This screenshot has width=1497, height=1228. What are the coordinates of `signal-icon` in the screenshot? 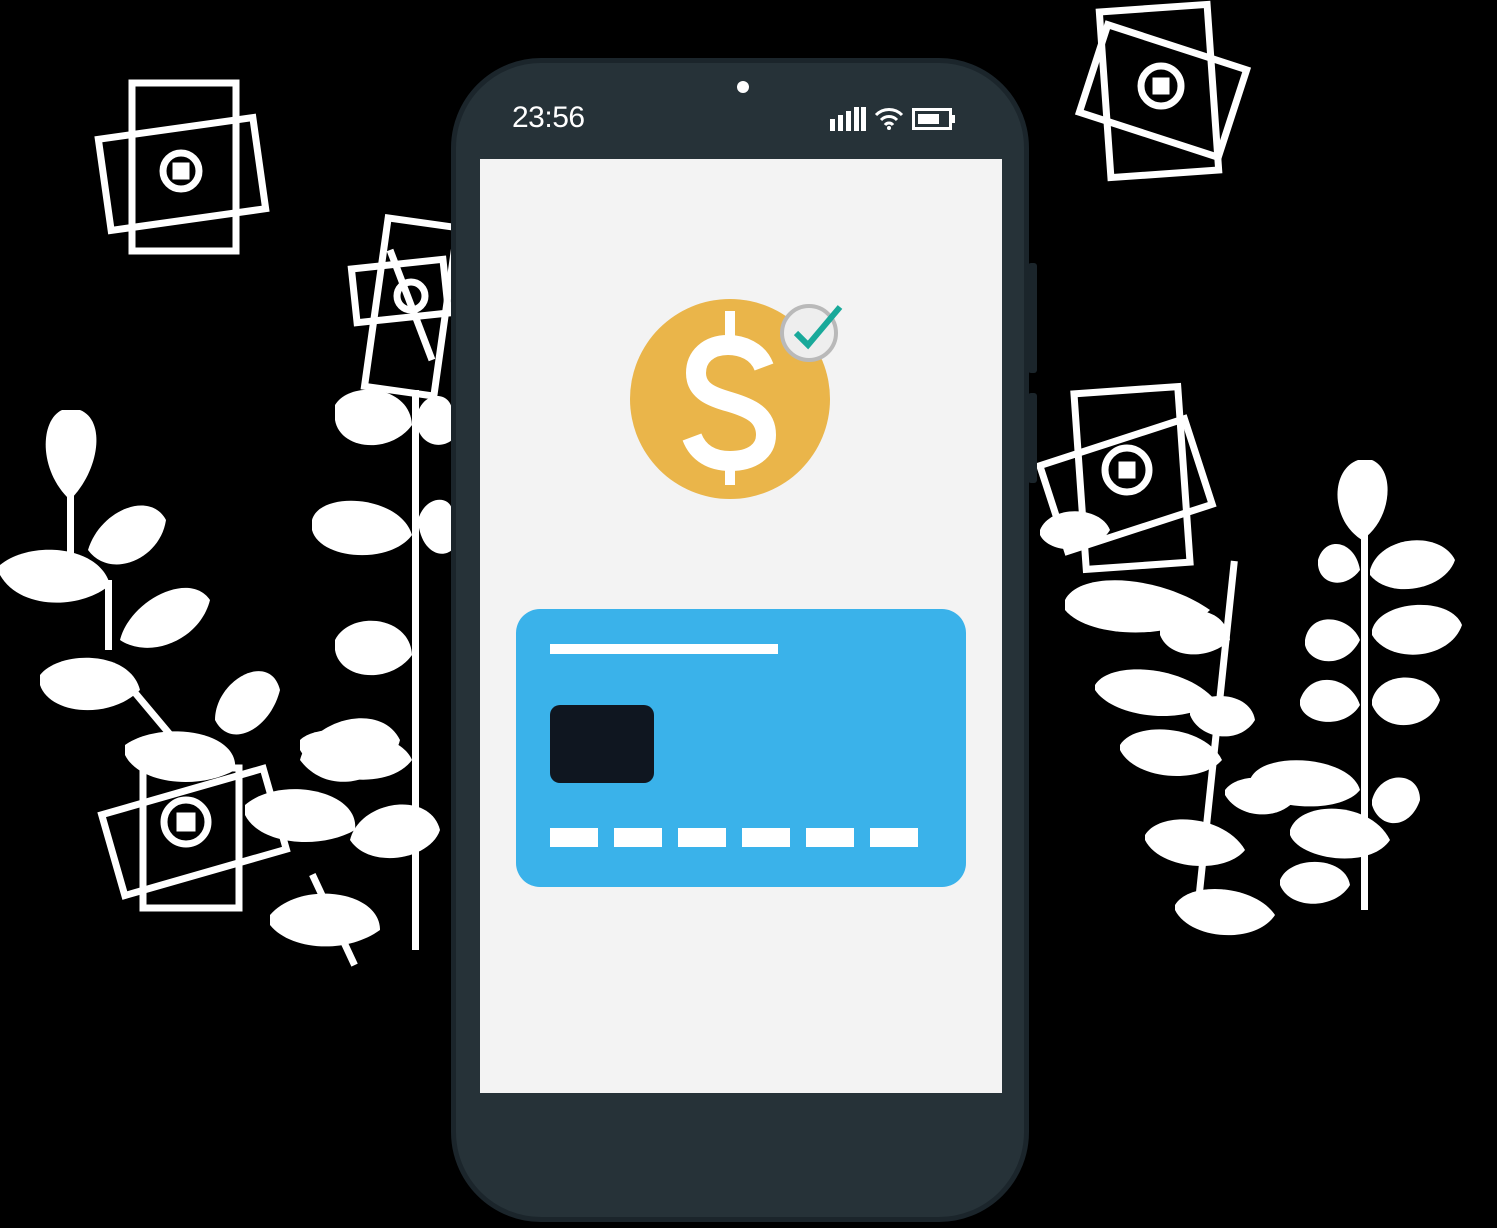 It's located at (848, 119).